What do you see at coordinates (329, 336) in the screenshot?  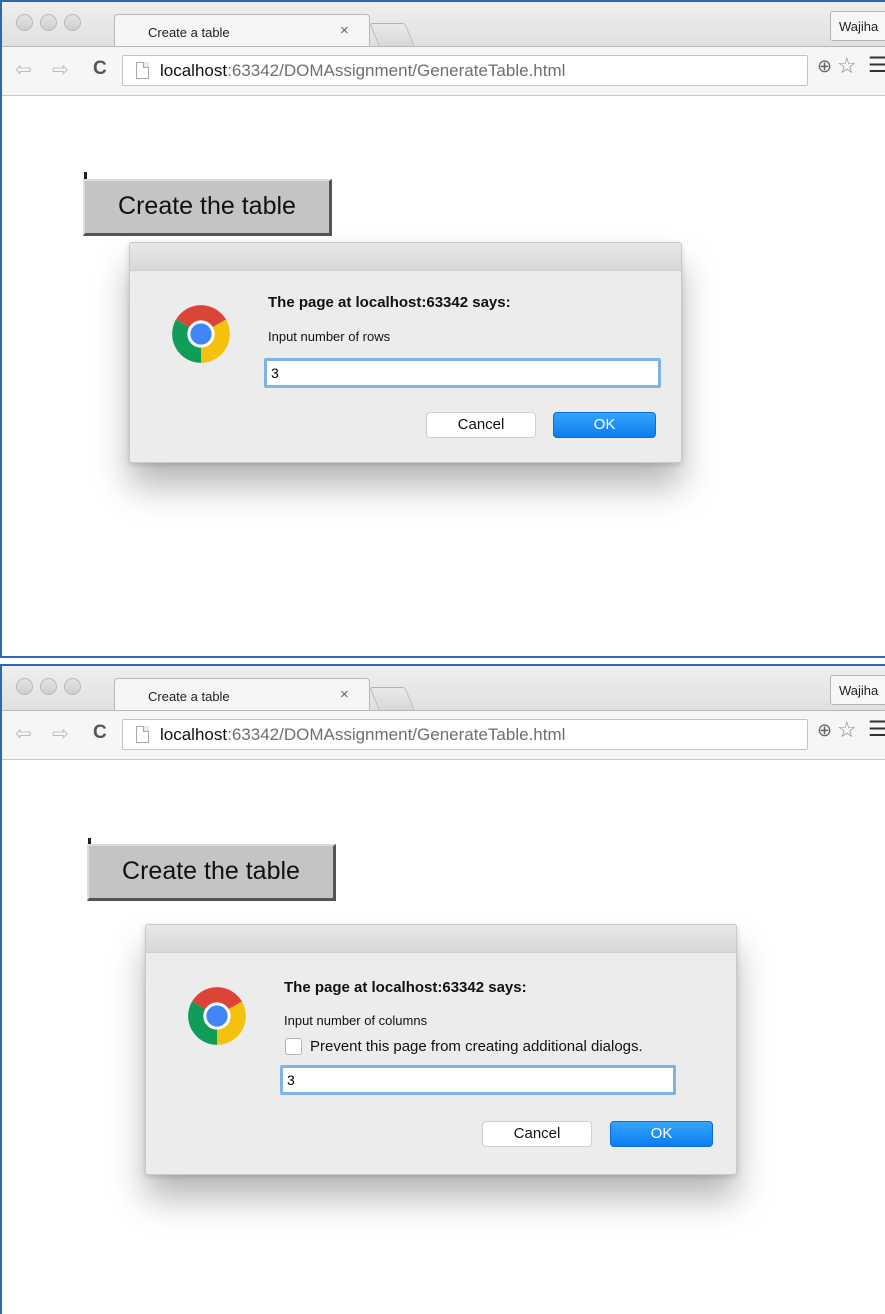 I see `dialog-message: Input number of rows` at bounding box center [329, 336].